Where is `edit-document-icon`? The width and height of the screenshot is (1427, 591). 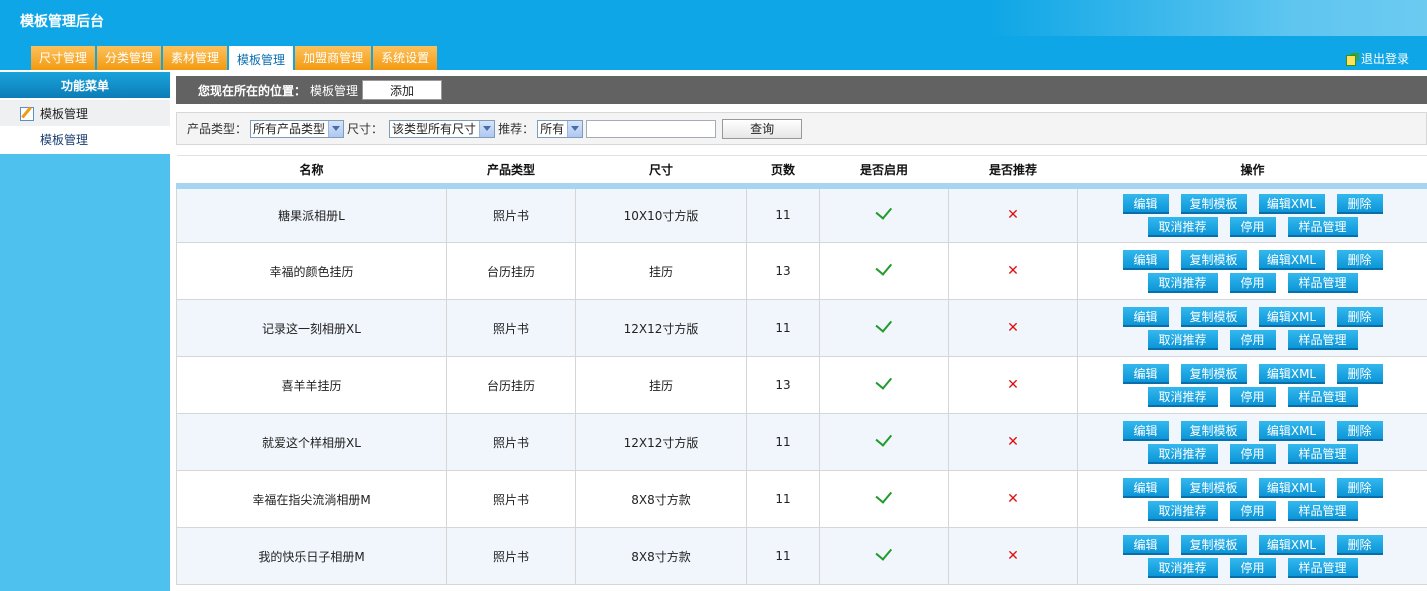 edit-document-icon is located at coordinates (28, 113).